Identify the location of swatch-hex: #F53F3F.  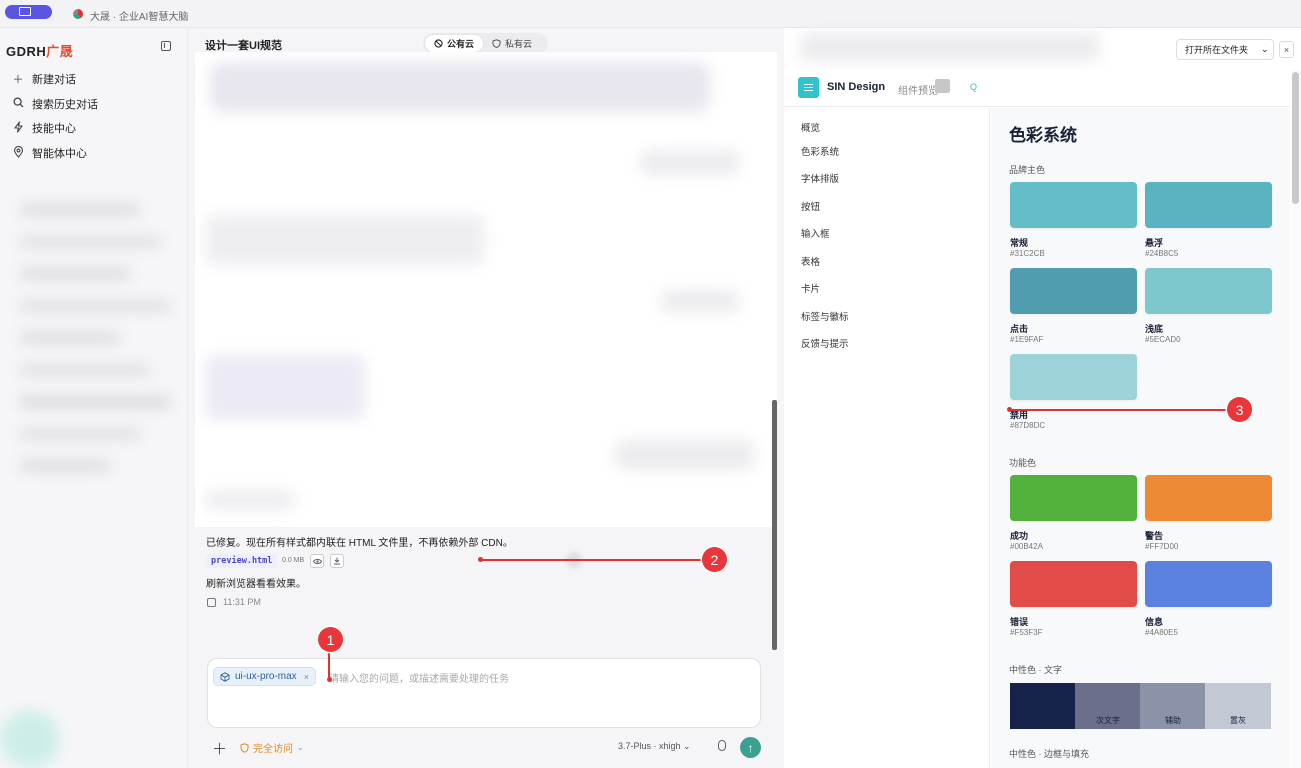
(1026, 632).